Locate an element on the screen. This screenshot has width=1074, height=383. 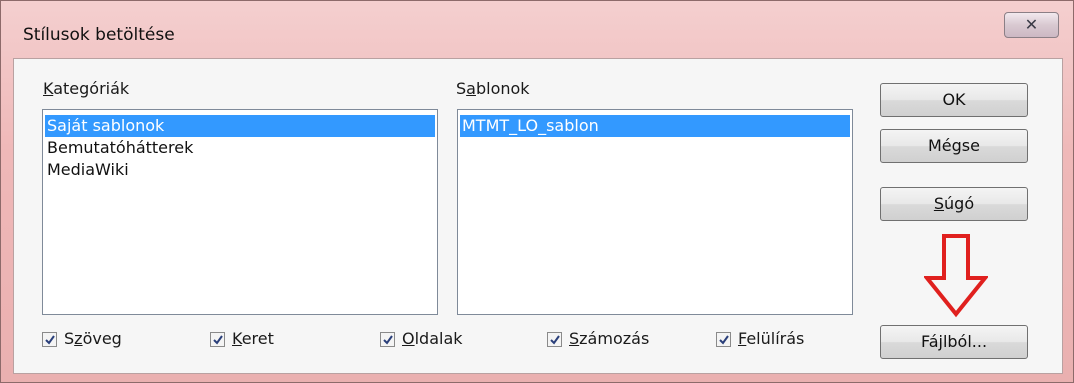
down-arrow-icon is located at coordinates (956, 276).